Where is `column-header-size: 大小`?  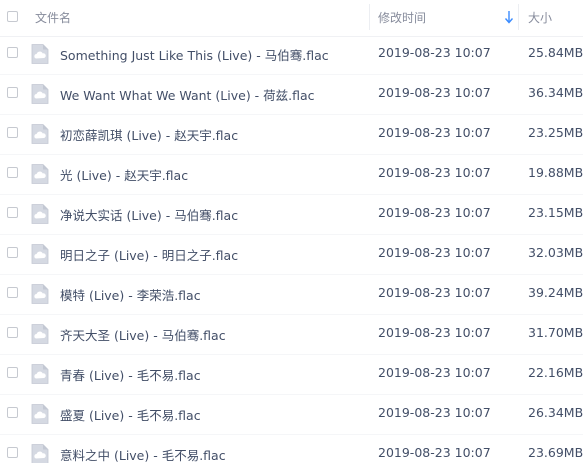
column-header-size: 大小 is located at coordinates (540, 17).